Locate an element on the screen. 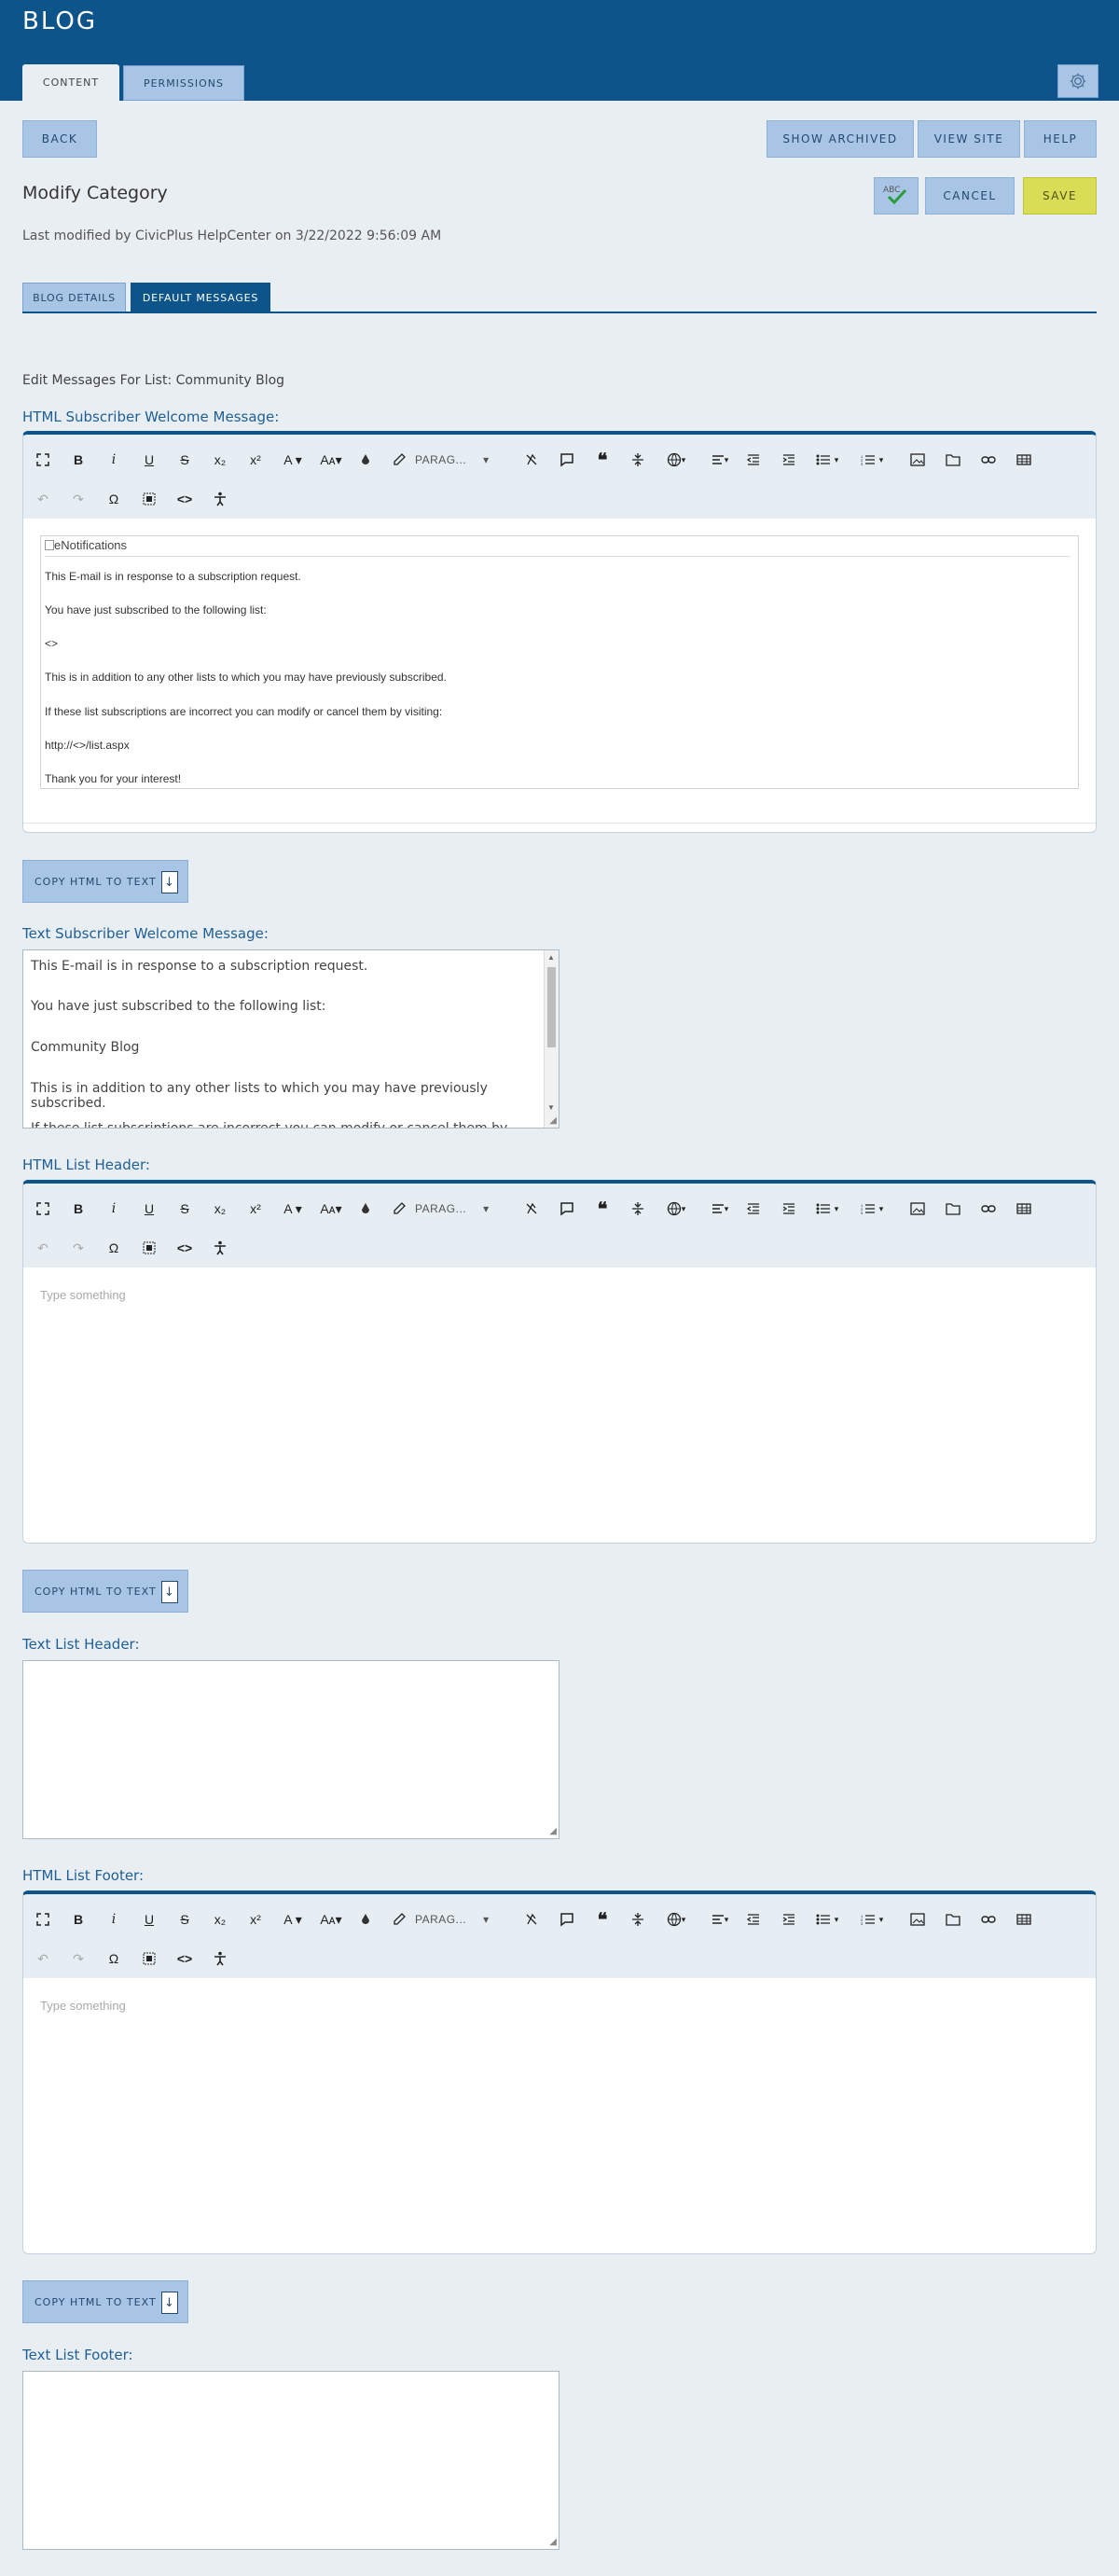 The height and width of the screenshot is (2576, 1119). redo-icon: ↷ is located at coordinates (78, 1959).